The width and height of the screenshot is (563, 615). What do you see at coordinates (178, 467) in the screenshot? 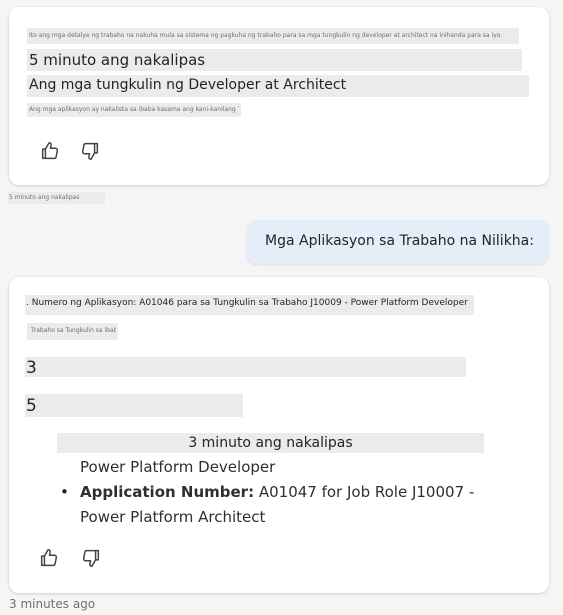
I see `continued-line: Power Platform Developer` at bounding box center [178, 467].